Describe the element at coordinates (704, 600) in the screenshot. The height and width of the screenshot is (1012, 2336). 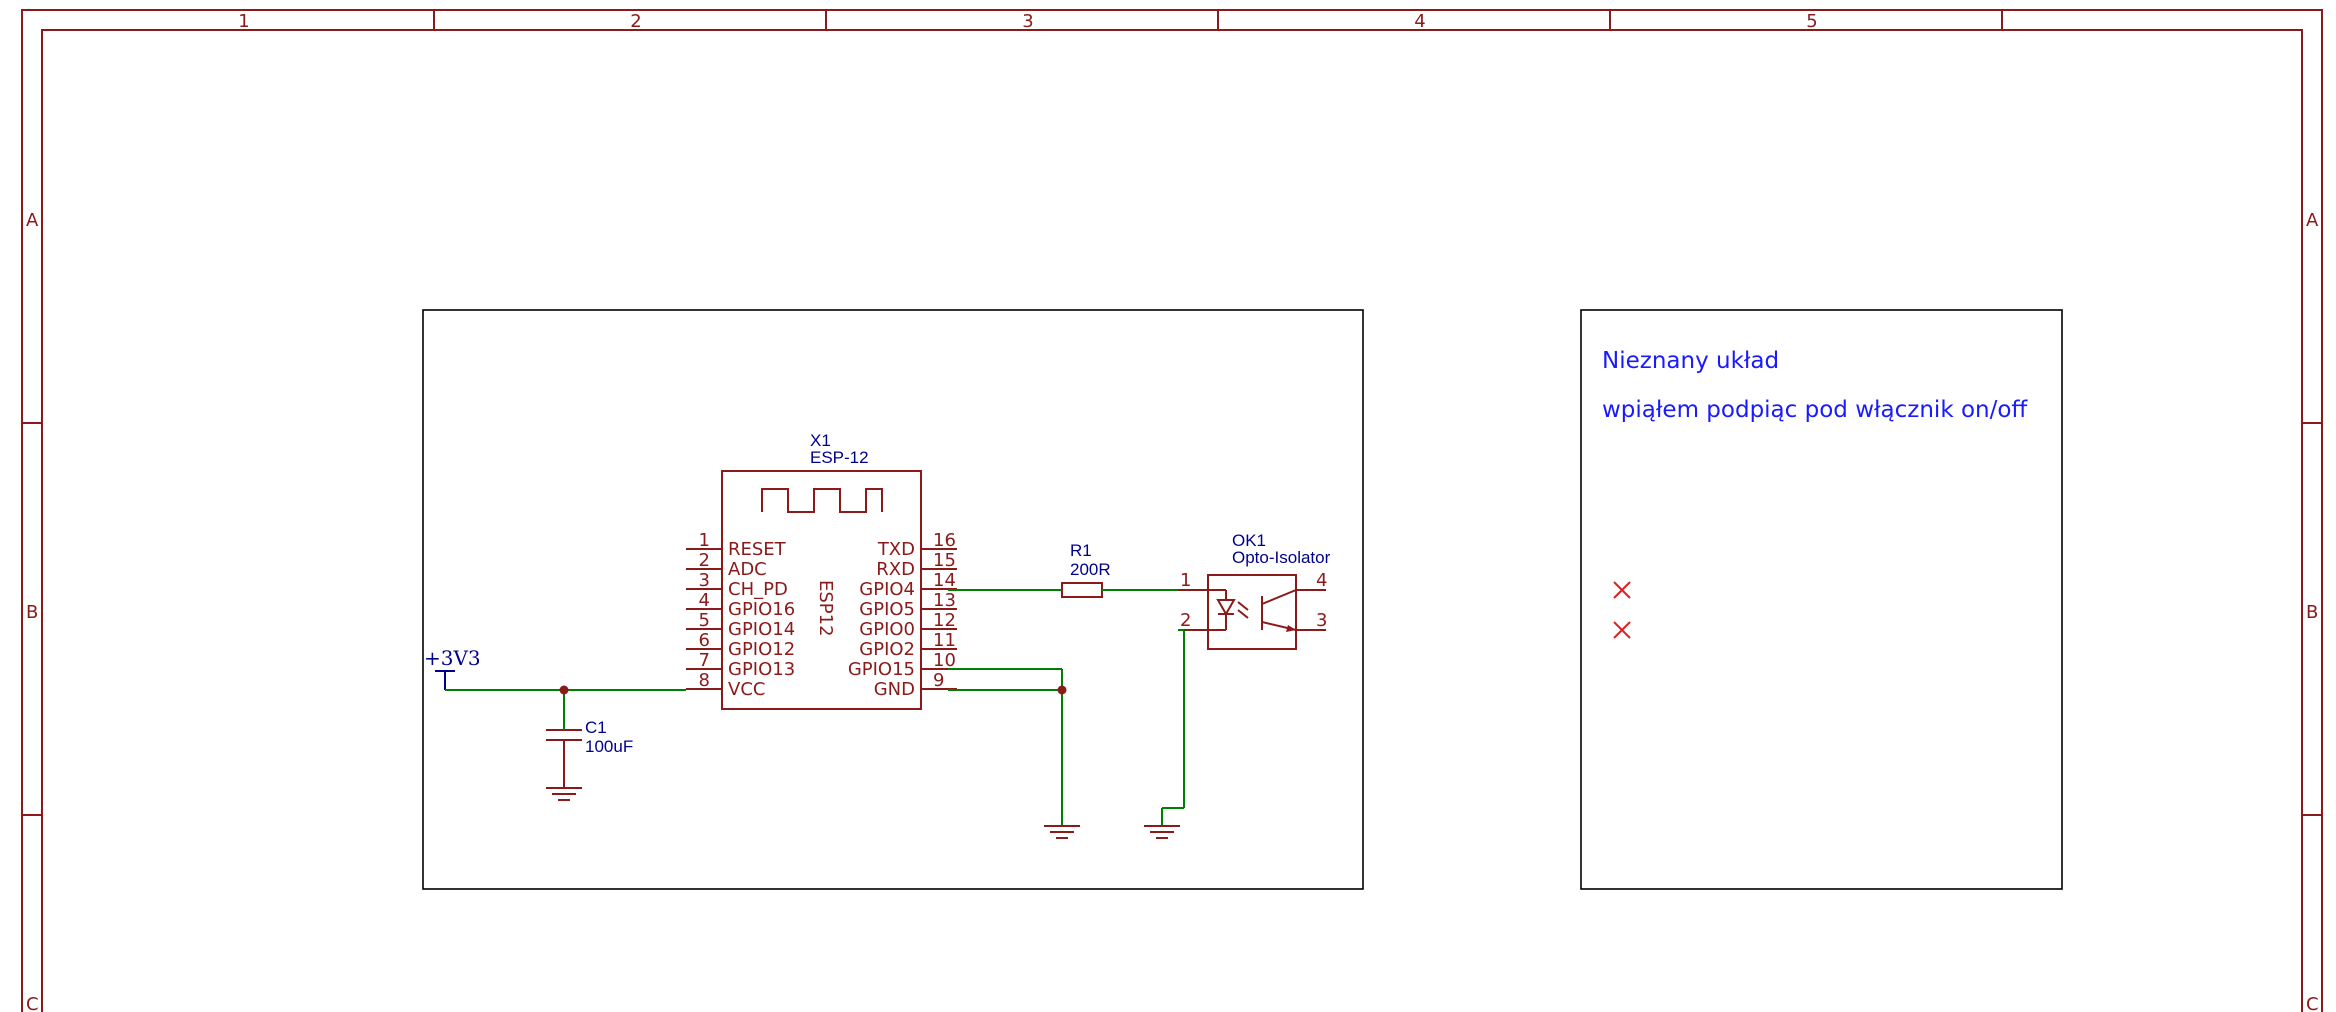
I see `esp12-pin-number: 4` at that location.